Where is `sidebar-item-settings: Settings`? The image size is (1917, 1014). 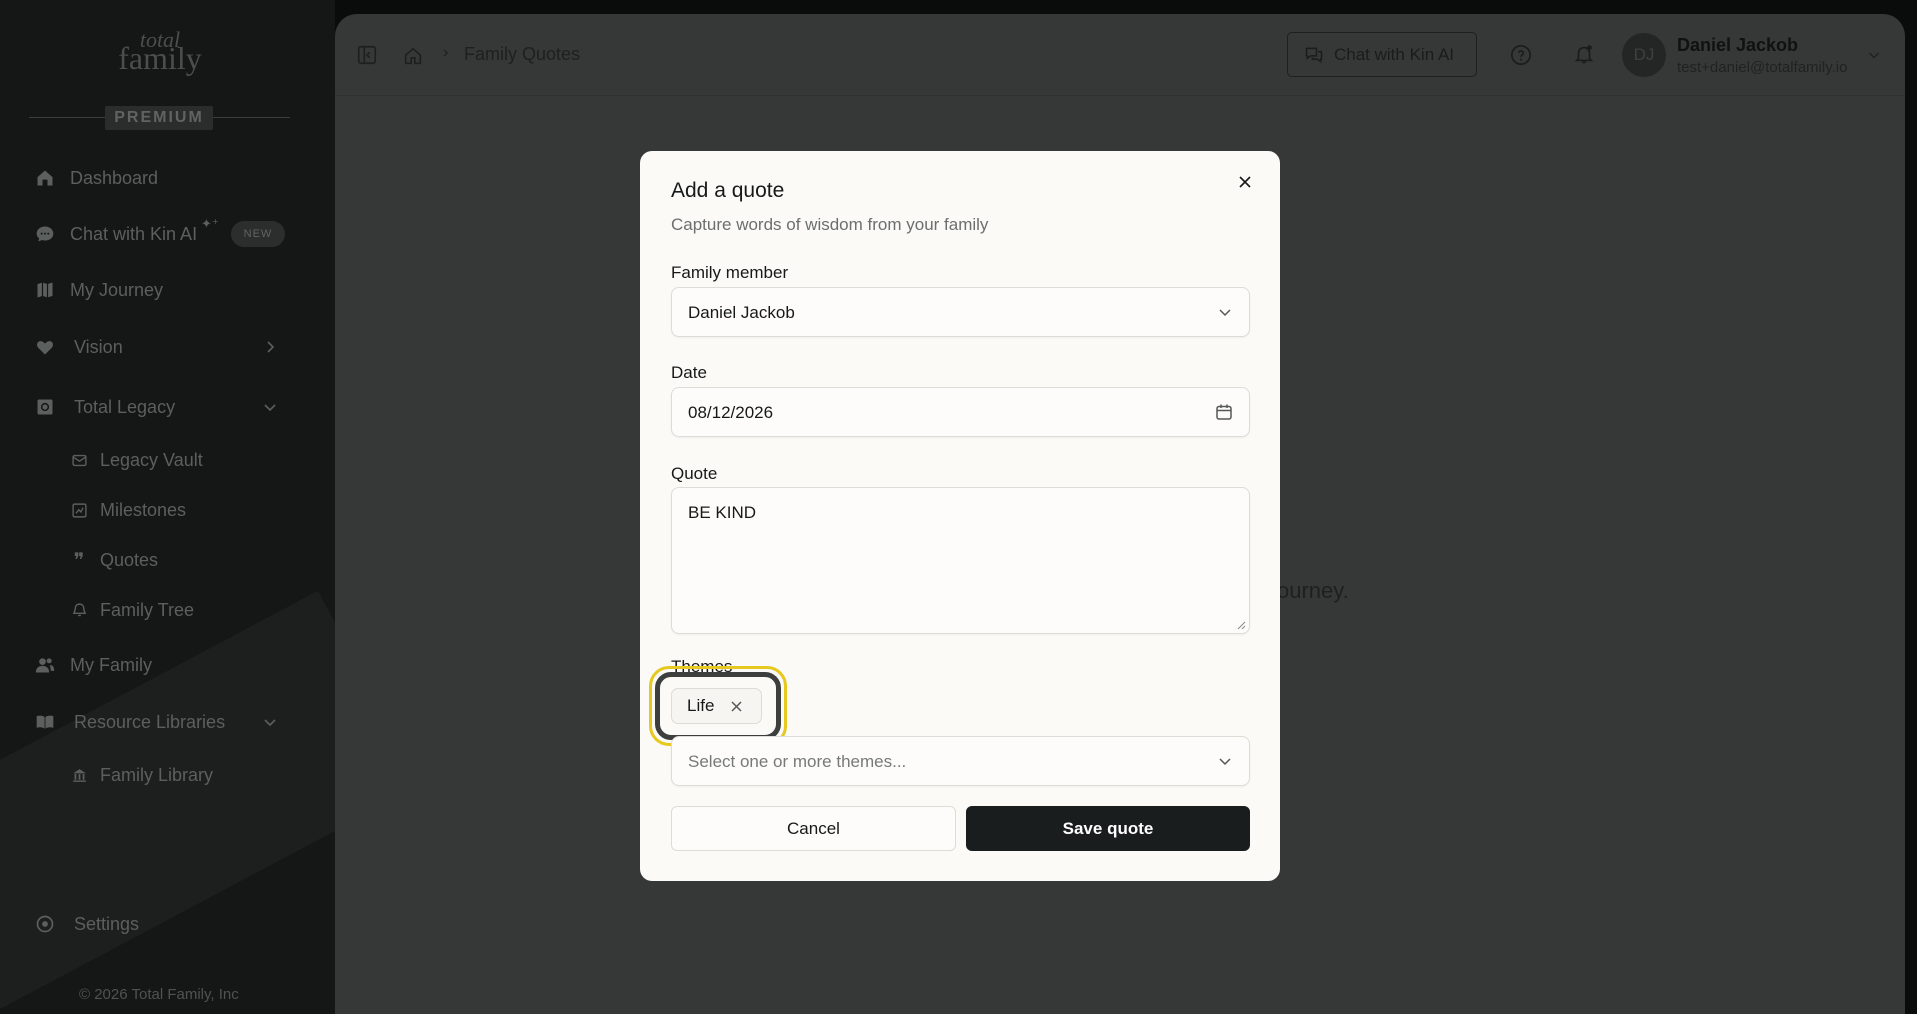 sidebar-item-settings: Settings is located at coordinates (86, 924).